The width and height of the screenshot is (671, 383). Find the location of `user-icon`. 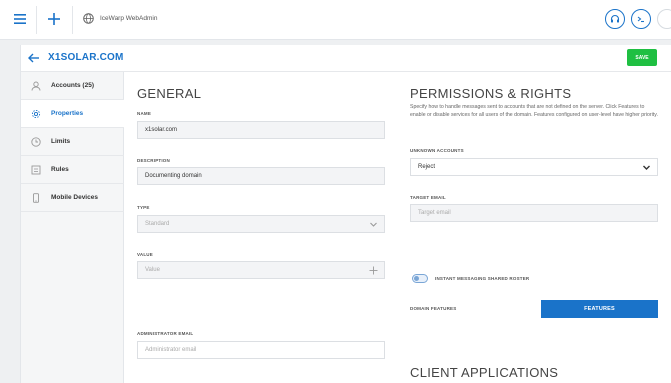

user-icon is located at coordinates (36, 86).